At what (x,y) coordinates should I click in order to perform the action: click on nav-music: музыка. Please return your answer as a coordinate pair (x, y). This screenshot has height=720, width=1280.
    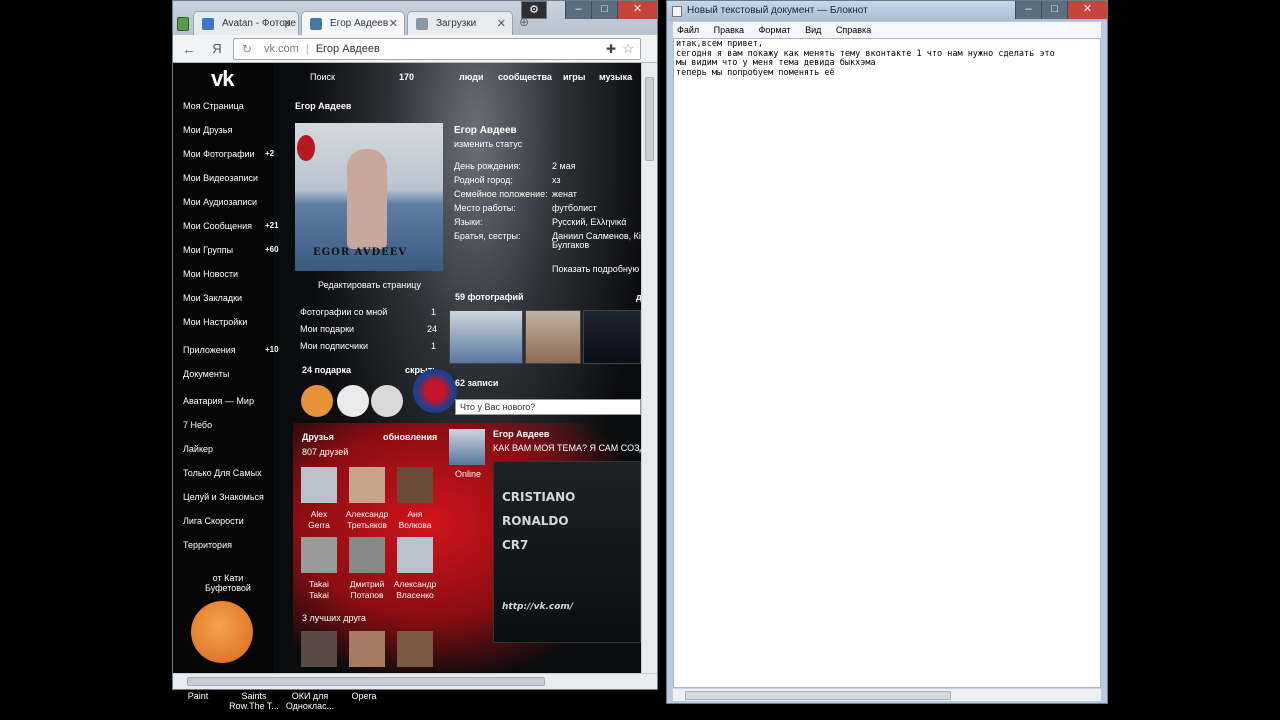
    Looking at the image, I should click on (615, 77).